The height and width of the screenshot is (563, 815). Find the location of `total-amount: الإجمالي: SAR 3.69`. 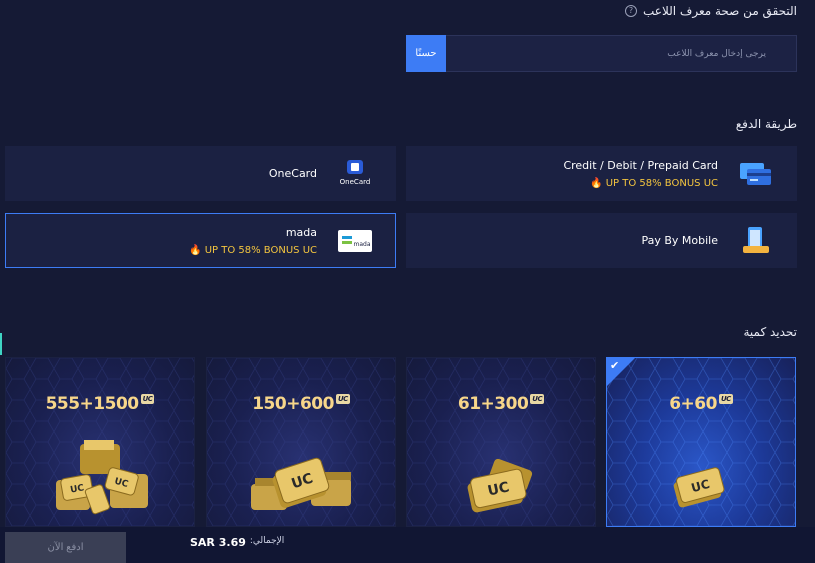

total-amount: الإجمالي: SAR 3.69 is located at coordinates (237, 542).